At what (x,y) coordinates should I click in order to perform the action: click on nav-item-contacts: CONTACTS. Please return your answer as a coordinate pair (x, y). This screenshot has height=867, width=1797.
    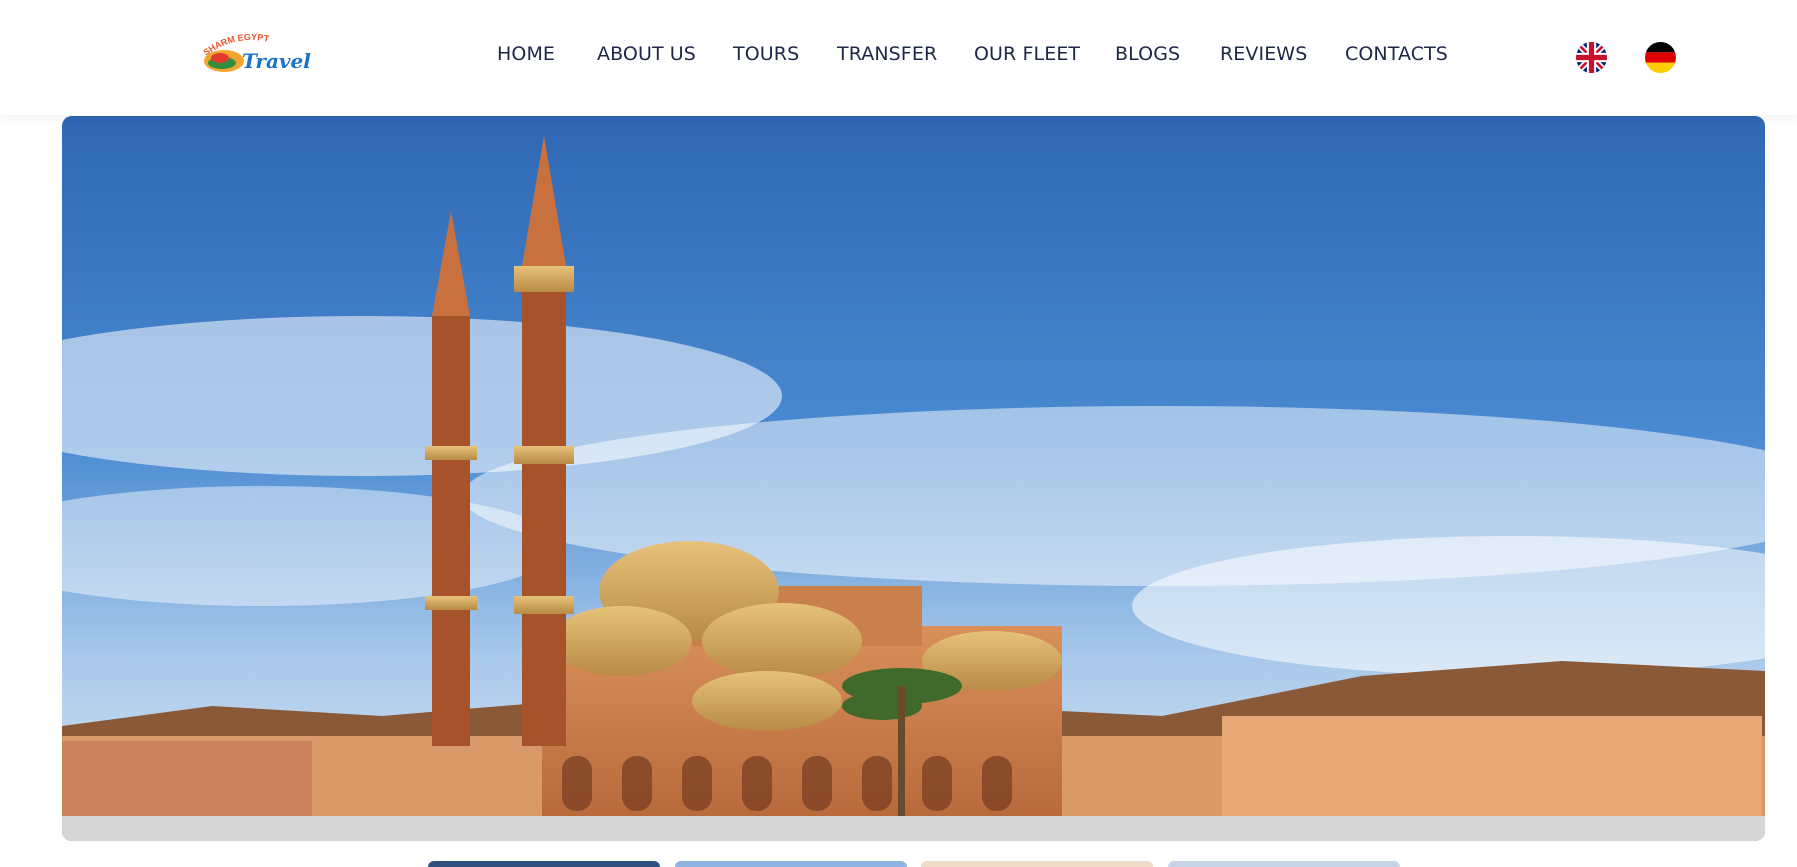
    Looking at the image, I should click on (1396, 54).